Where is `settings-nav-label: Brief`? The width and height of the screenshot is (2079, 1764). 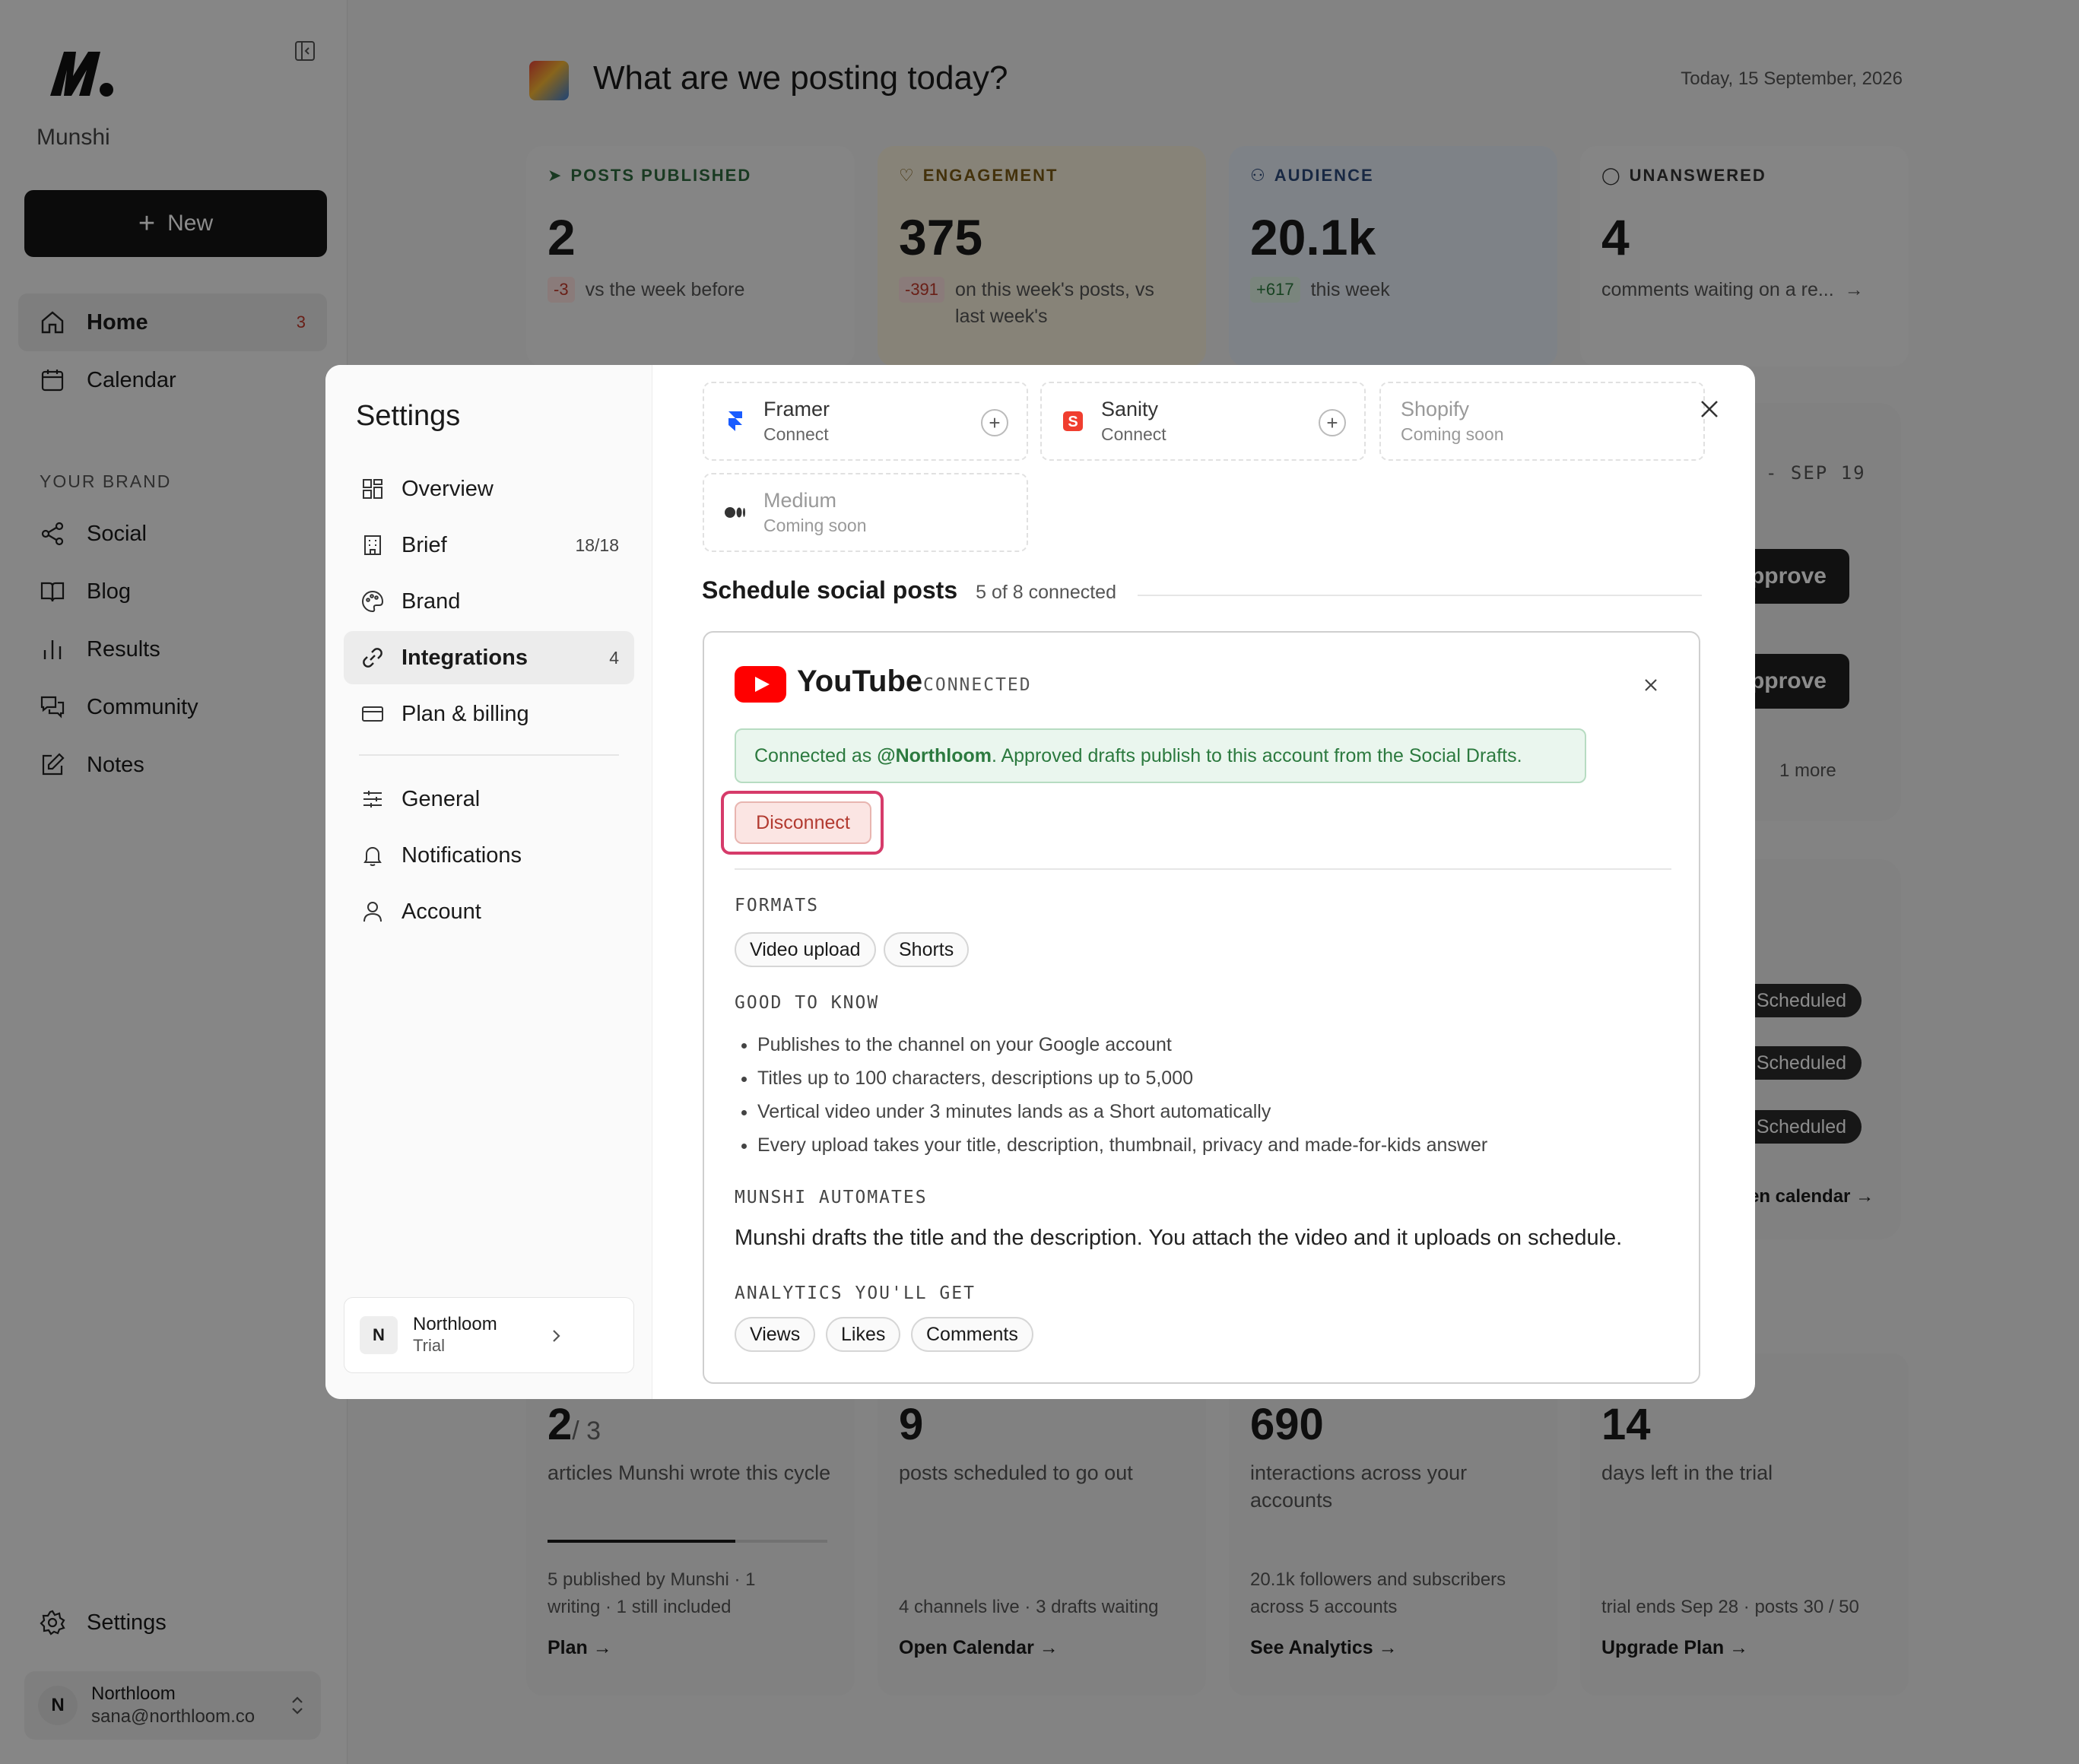
settings-nav-label: Brief is located at coordinates (424, 545).